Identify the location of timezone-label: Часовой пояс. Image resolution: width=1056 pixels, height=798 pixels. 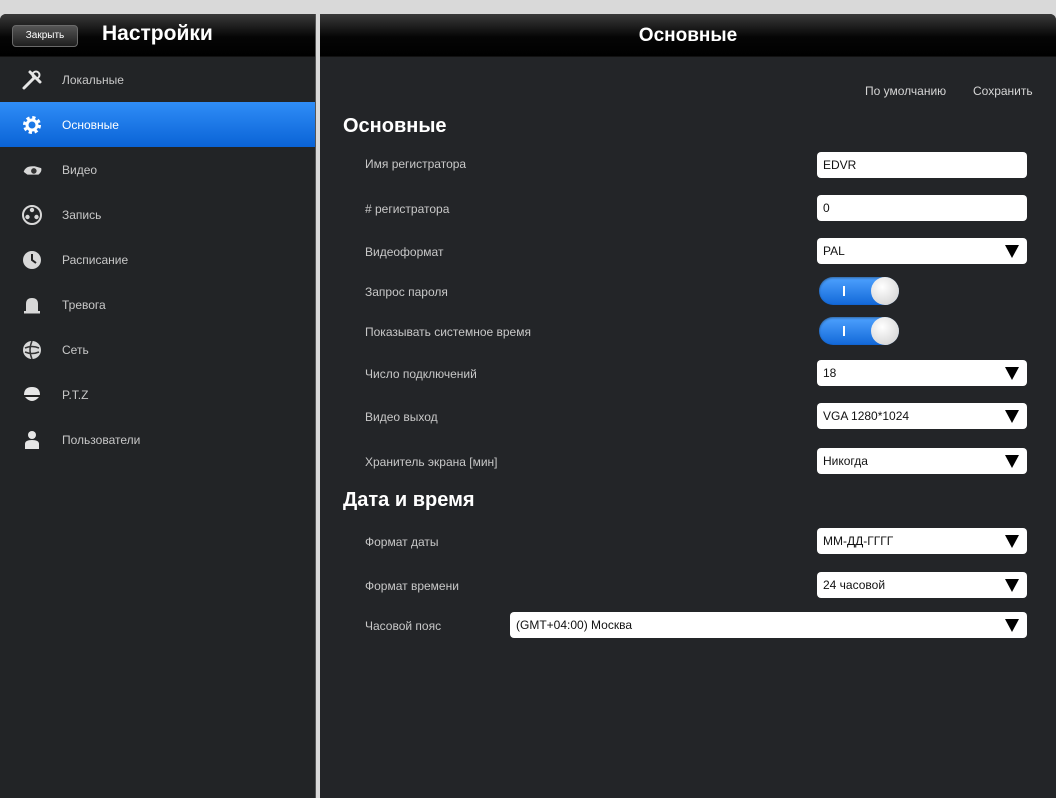
(403, 626).